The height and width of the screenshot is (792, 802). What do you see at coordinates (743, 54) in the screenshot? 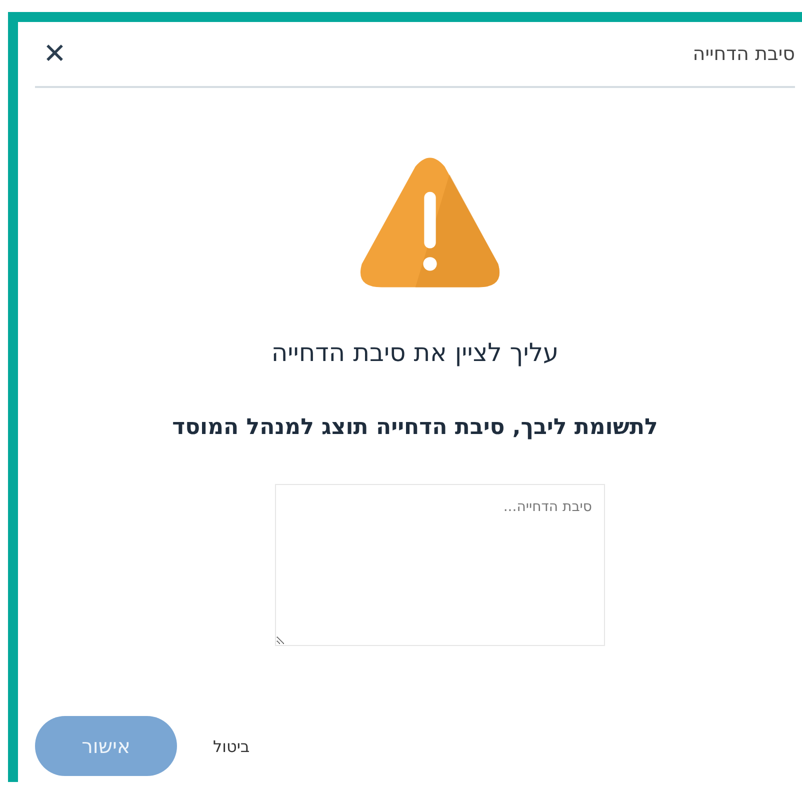
I see `dialog-title: סיבת הדחייה` at bounding box center [743, 54].